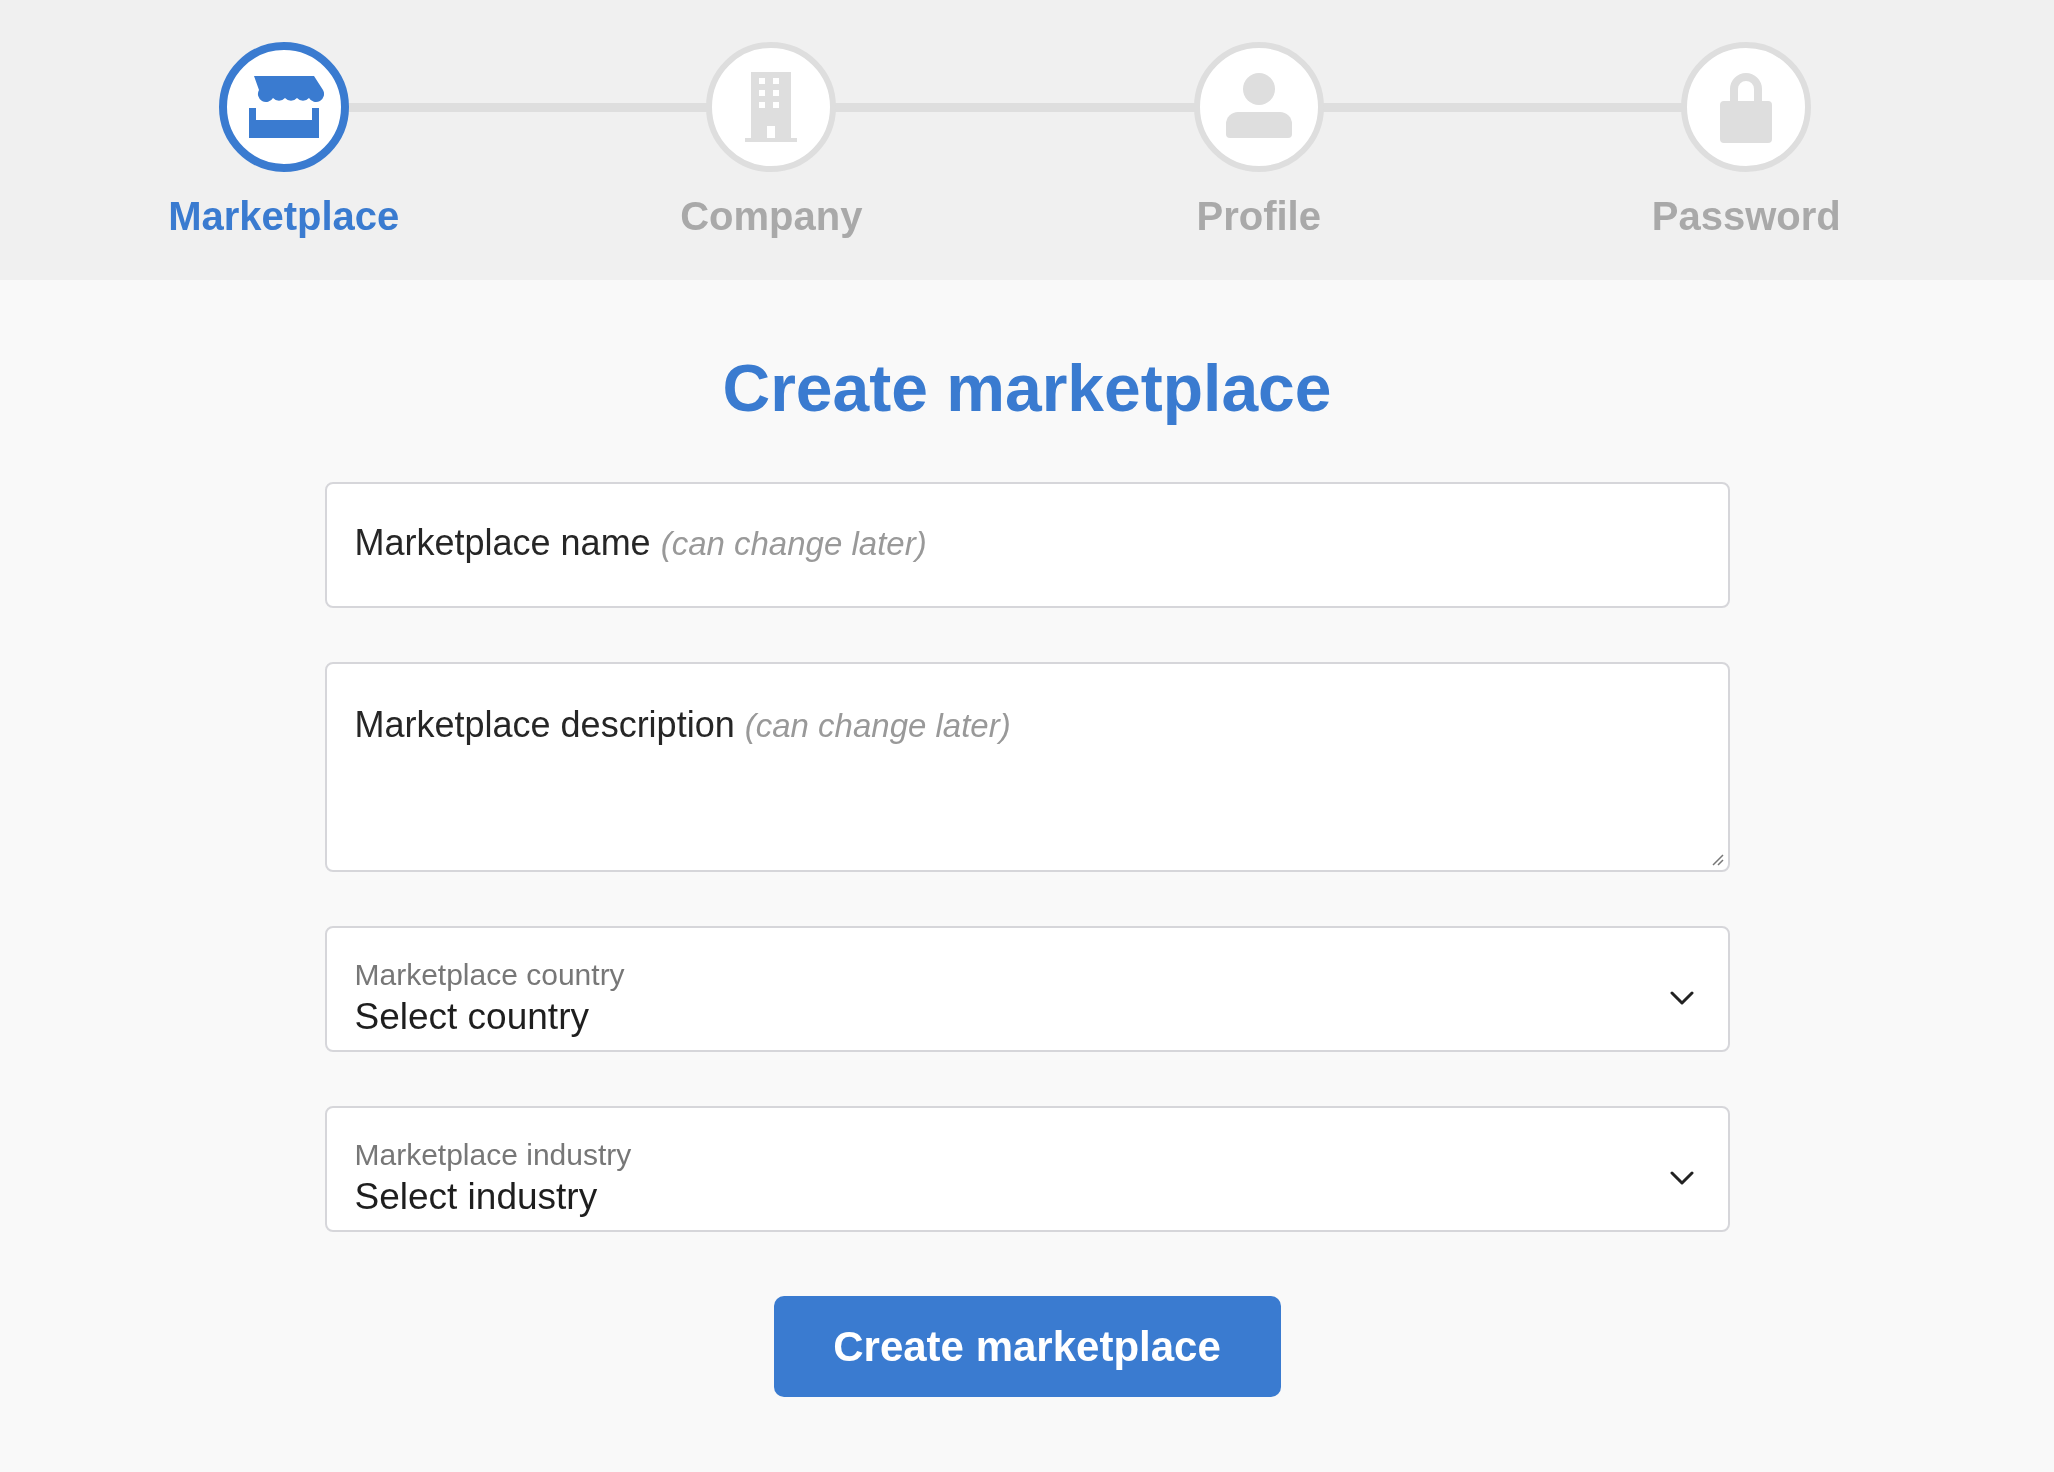 The width and height of the screenshot is (2054, 1472). Describe the element at coordinates (284, 216) in the screenshot. I see `step-label: Marketplace` at that location.